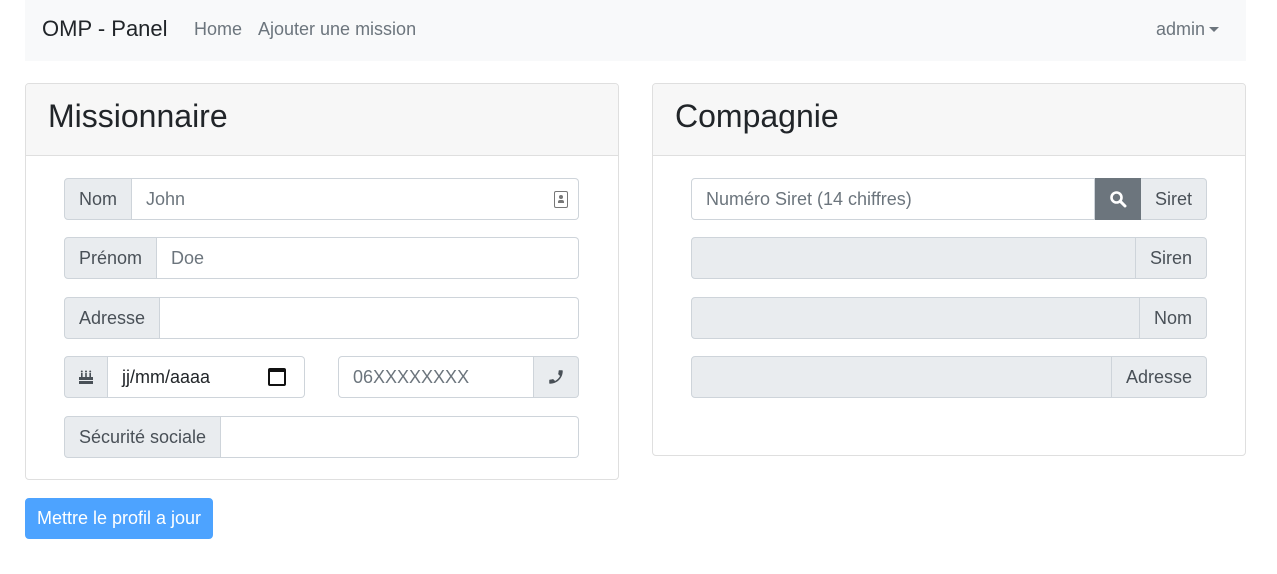 The width and height of the screenshot is (1277, 574). I want to click on secu-group: Sécurité sociale, so click(321, 437).